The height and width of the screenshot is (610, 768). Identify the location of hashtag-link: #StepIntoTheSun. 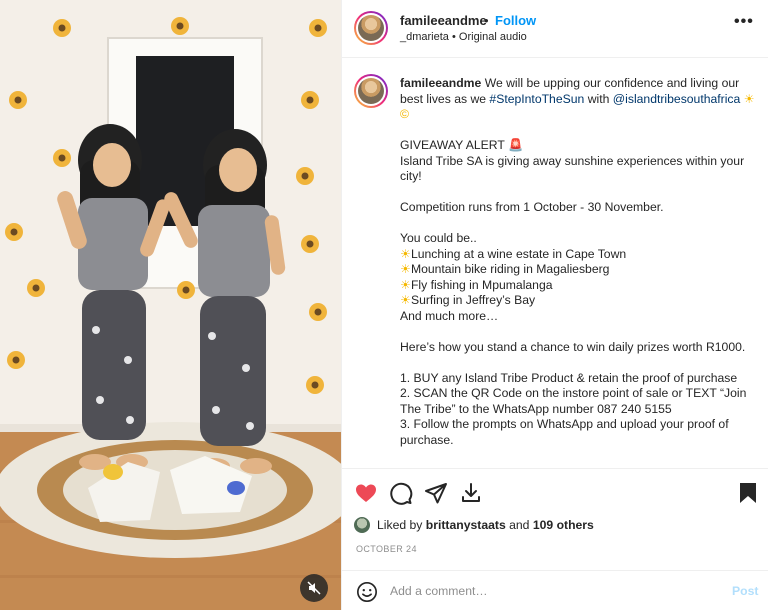
(536, 99).